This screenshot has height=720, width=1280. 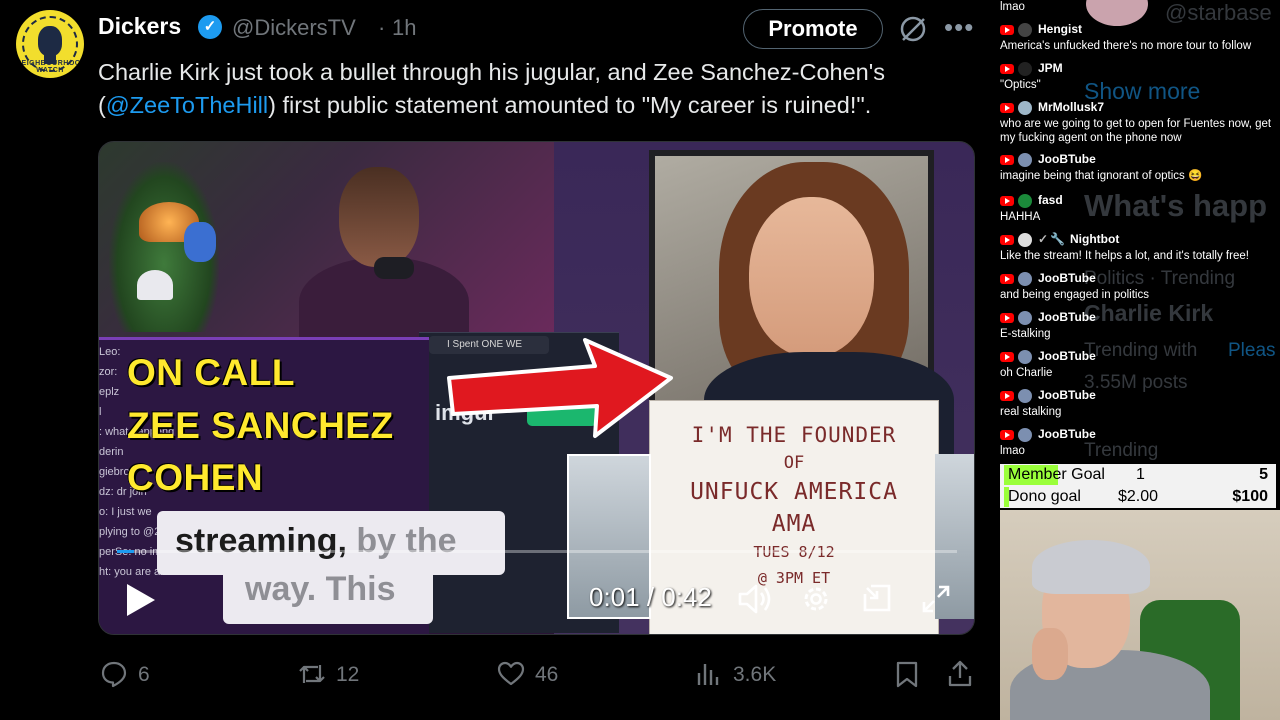 What do you see at coordinates (1138, 486) in the screenshot?
I see `goals-widget: Member Goal 1 5 Dono goal $2.00 $100` at bounding box center [1138, 486].